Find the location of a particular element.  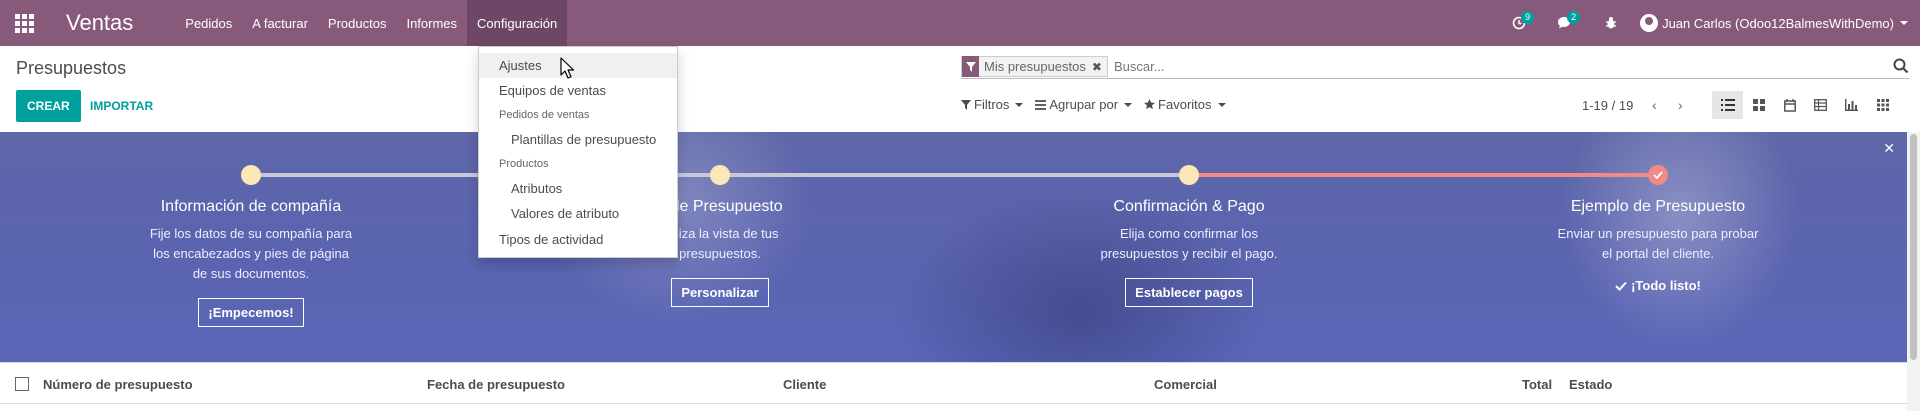

favorites-dropdown: Favoritos is located at coordinates (1185, 104).